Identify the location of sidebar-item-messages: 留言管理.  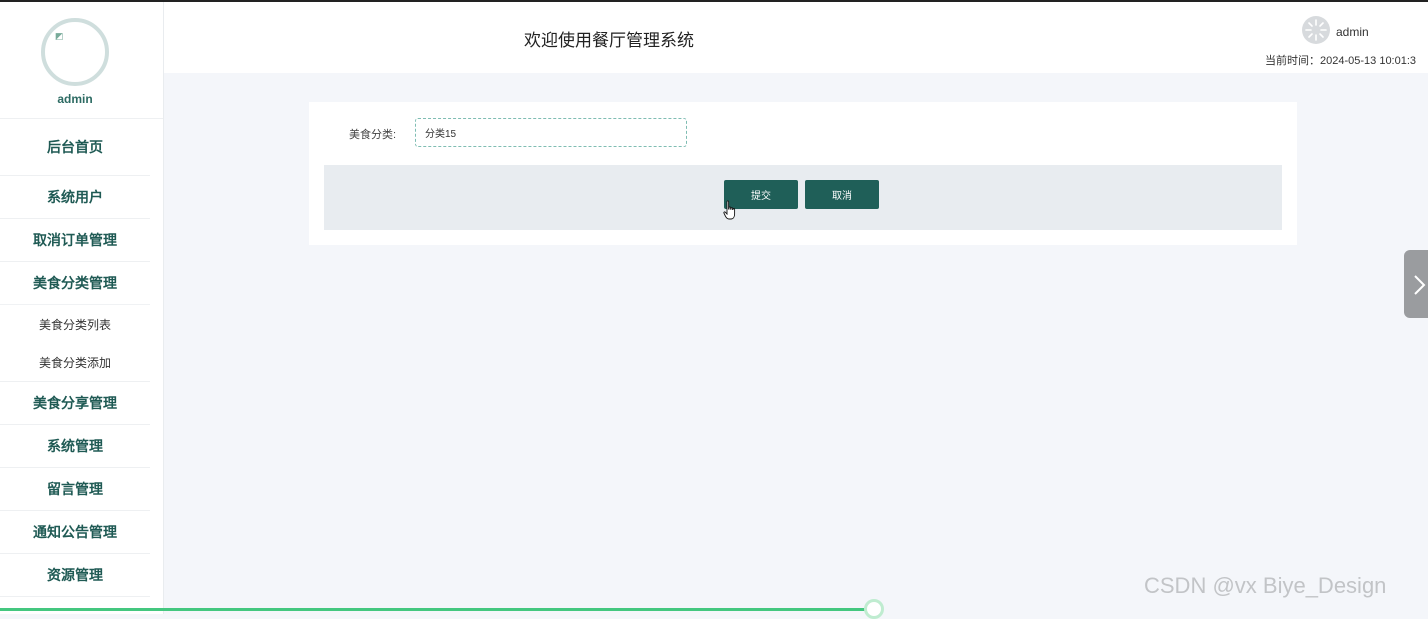
(75, 489).